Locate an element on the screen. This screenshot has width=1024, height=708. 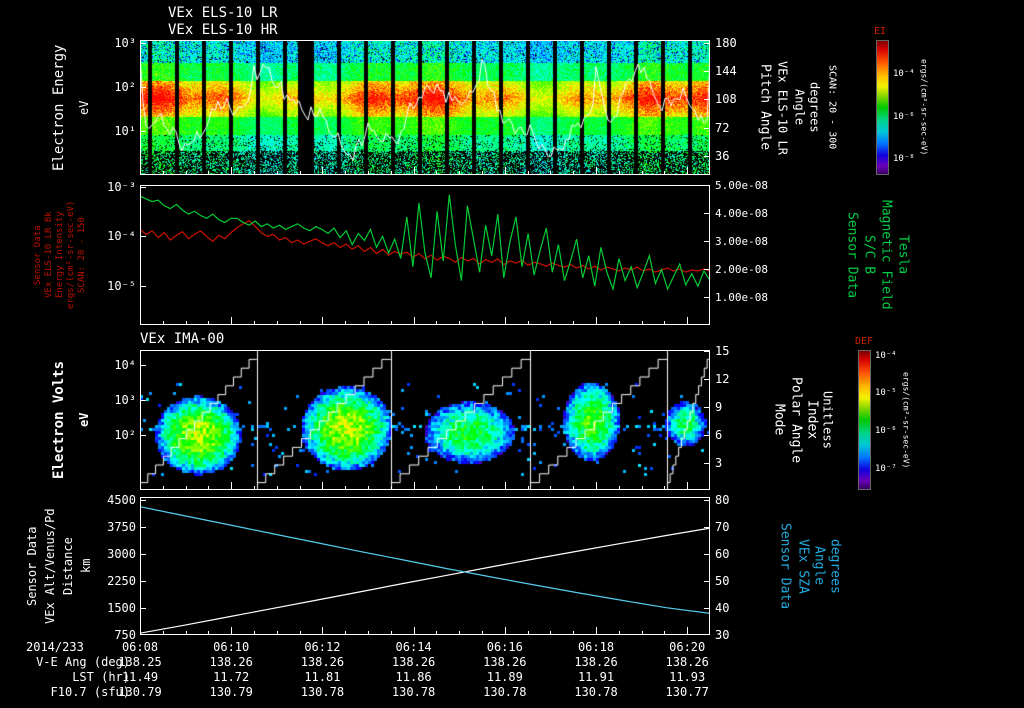
bfield-left-label-sensor-data: Sensor Data is located at coordinates (38, 255).